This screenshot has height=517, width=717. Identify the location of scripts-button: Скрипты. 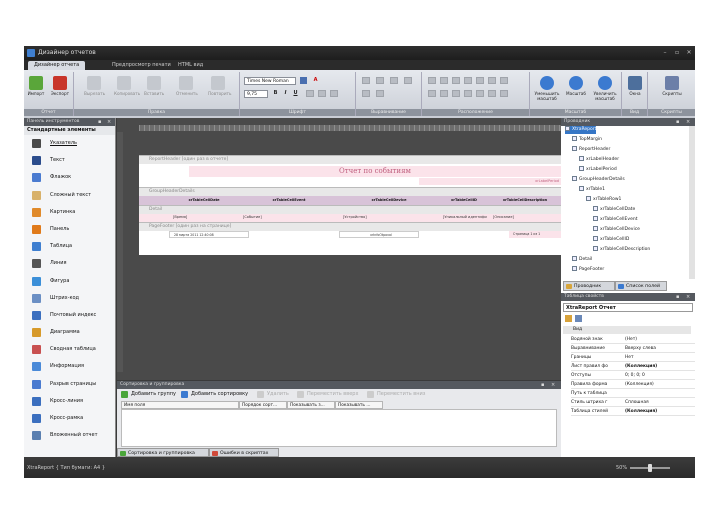
(672, 86).